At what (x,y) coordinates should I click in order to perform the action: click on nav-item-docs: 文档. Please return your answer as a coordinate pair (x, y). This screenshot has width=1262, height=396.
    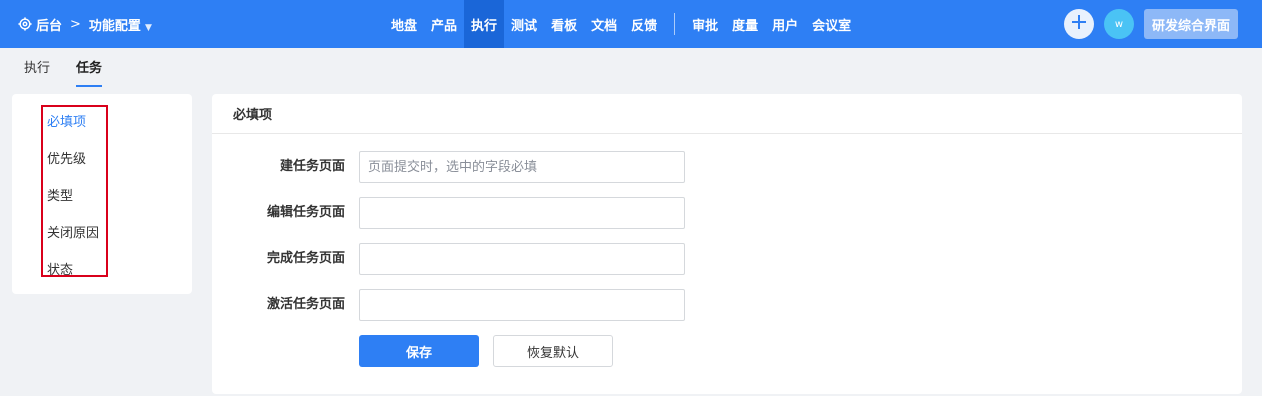
    Looking at the image, I should click on (604, 24).